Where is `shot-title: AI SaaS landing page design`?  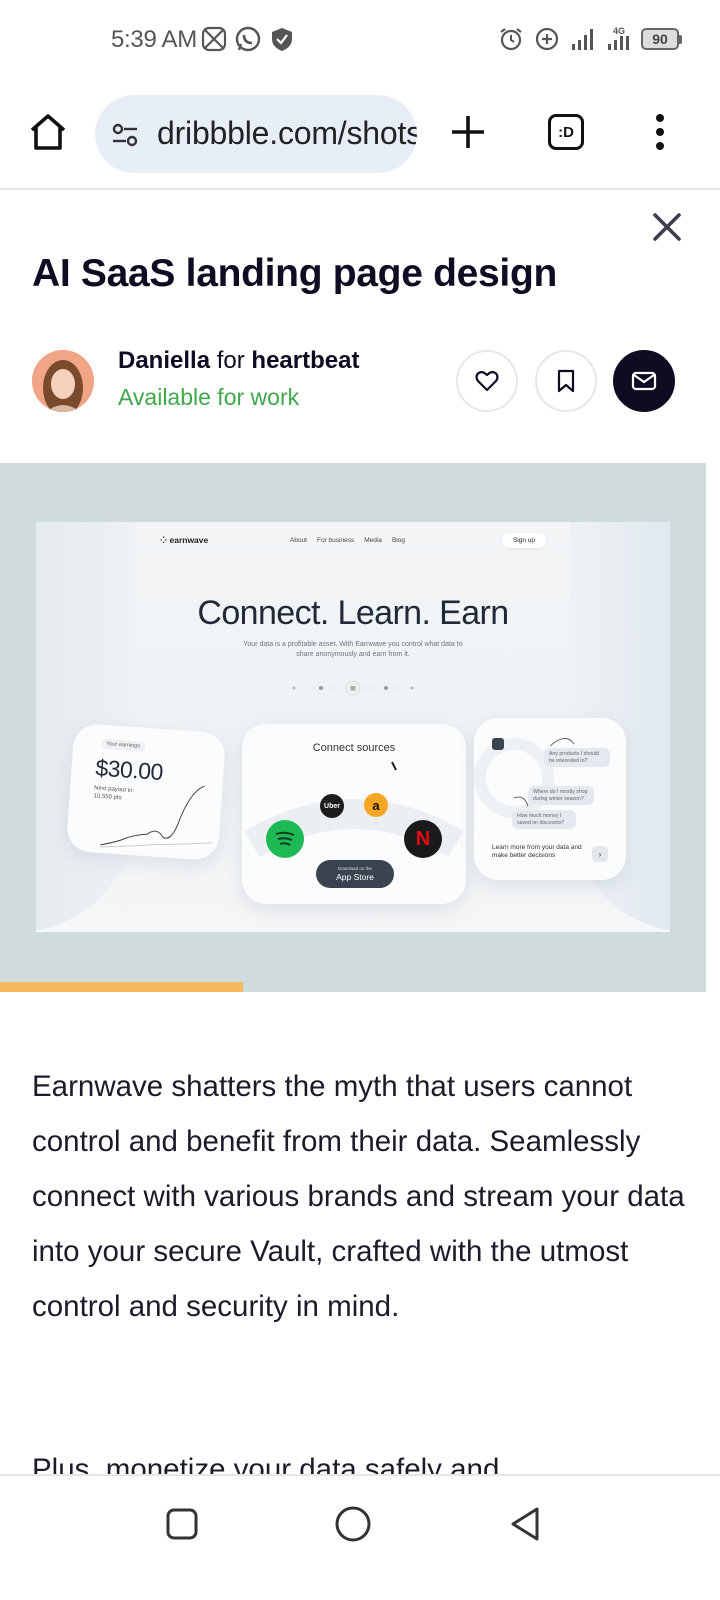 shot-title: AI SaaS landing page design is located at coordinates (295, 273).